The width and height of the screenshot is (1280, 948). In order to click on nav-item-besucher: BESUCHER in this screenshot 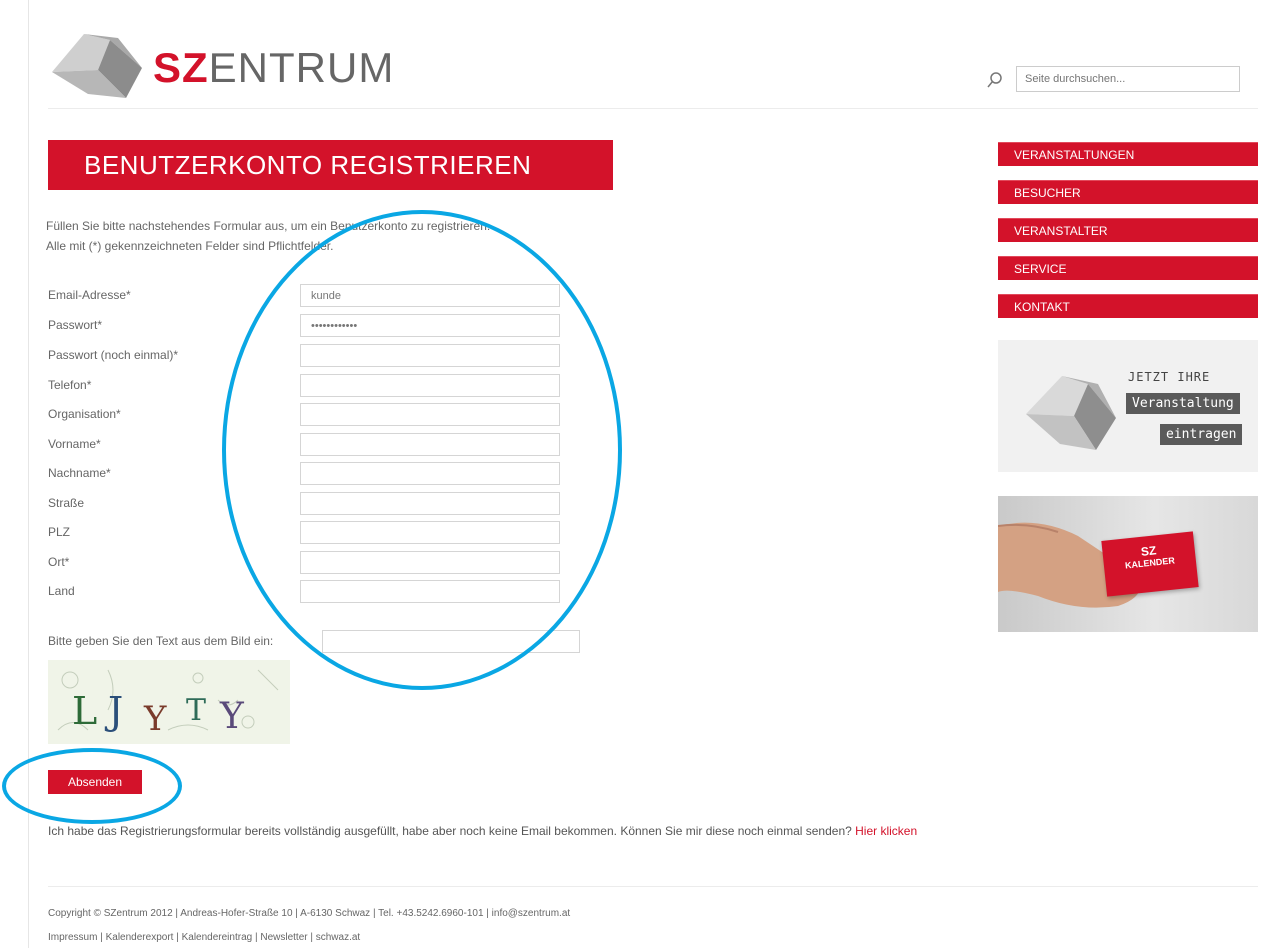, I will do `click(1128, 192)`.